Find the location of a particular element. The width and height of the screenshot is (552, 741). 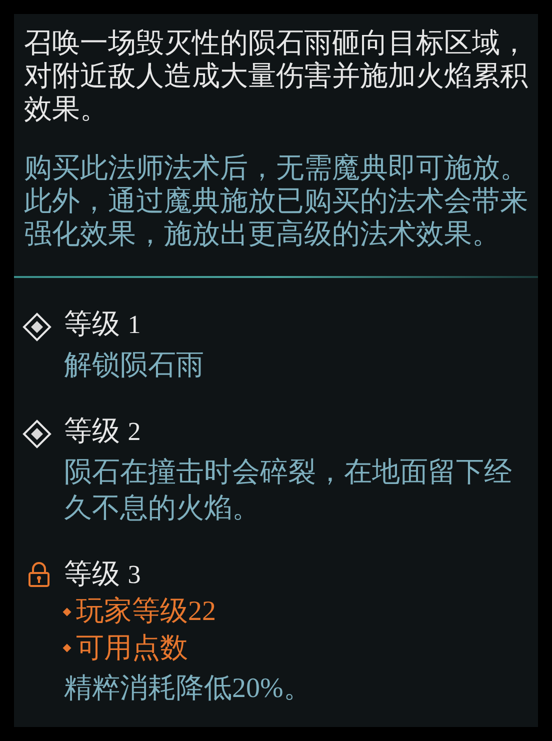

level-description: 解锁陨石雨 is located at coordinates (134, 365).